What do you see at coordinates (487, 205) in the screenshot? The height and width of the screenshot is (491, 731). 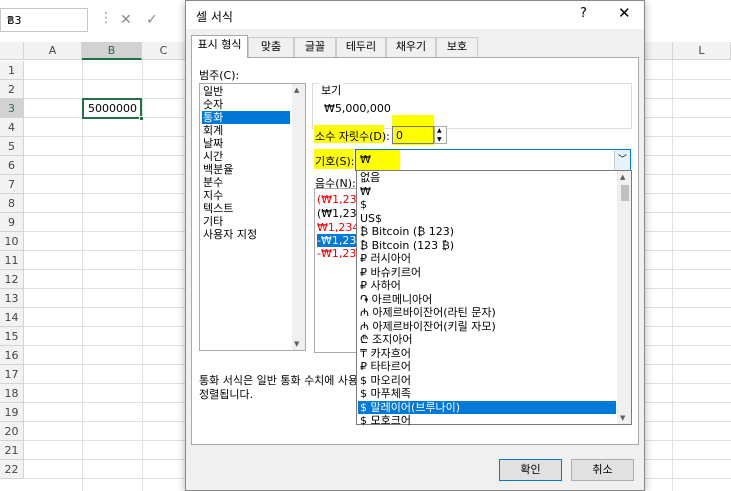 I see `symbol-option: $` at bounding box center [487, 205].